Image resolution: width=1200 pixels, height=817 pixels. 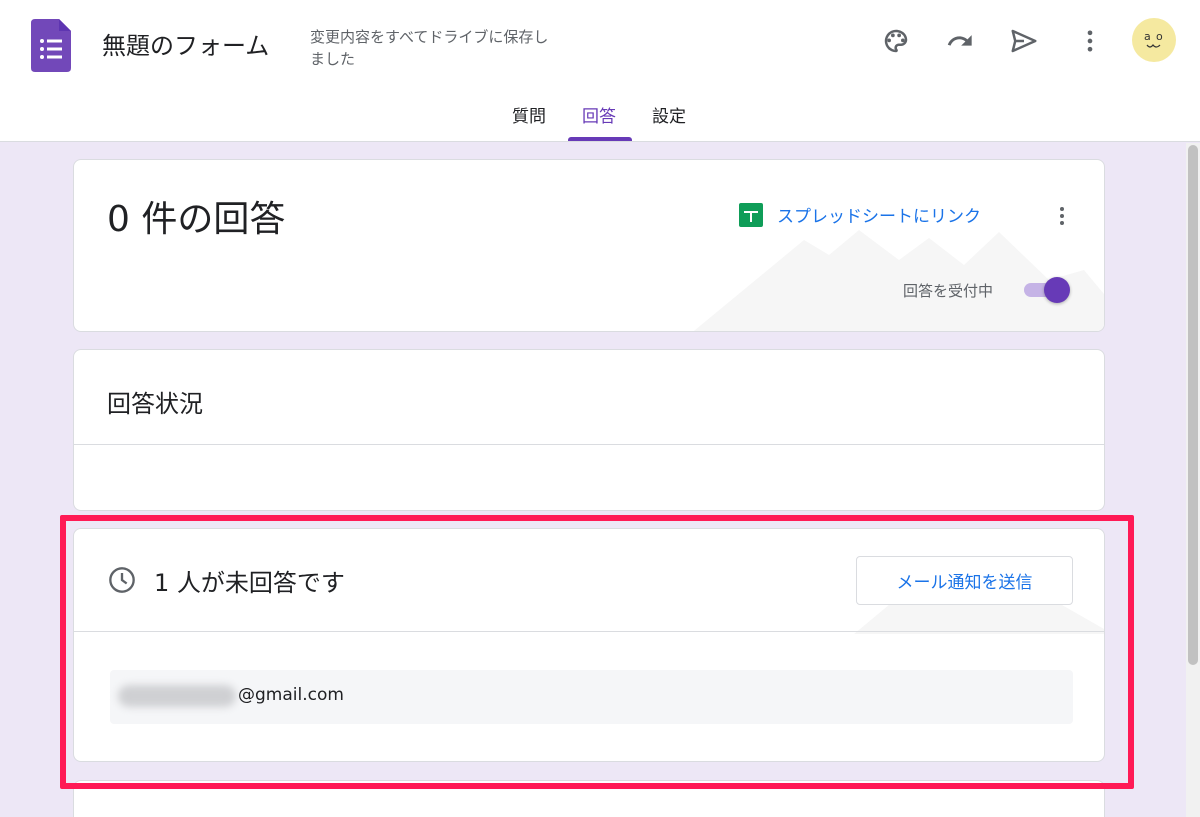 What do you see at coordinates (122, 580) in the screenshot?
I see `clock-icon` at bounding box center [122, 580].